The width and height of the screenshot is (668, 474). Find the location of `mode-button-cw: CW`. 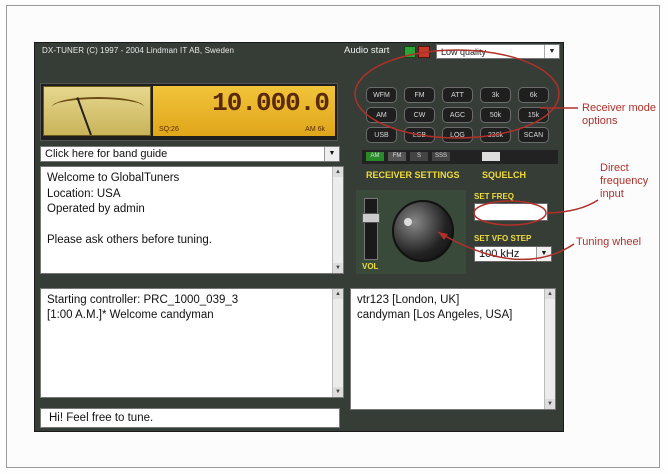

mode-button-cw: CW is located at coordinates (419, 115).